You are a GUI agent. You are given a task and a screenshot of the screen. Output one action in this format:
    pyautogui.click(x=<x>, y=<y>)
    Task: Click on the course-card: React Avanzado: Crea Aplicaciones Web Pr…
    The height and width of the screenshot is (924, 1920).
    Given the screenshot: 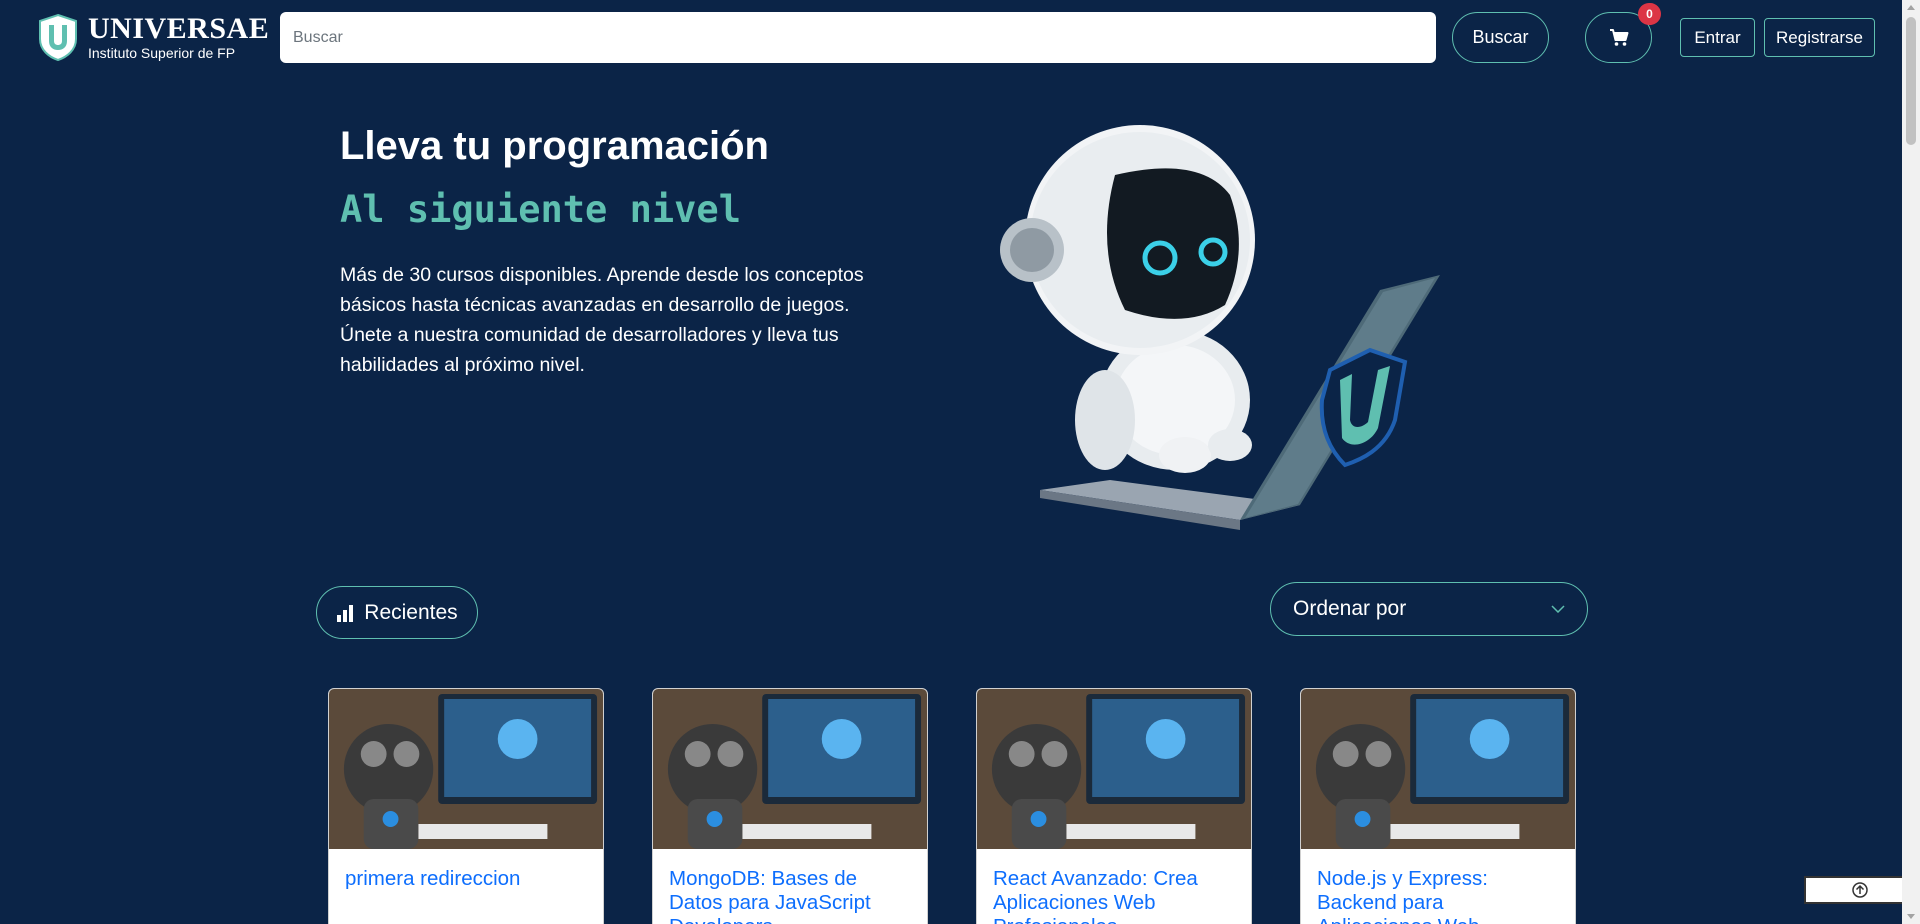 What is the action you would take?
    pyautogui.click(x=1114, y=806)
    